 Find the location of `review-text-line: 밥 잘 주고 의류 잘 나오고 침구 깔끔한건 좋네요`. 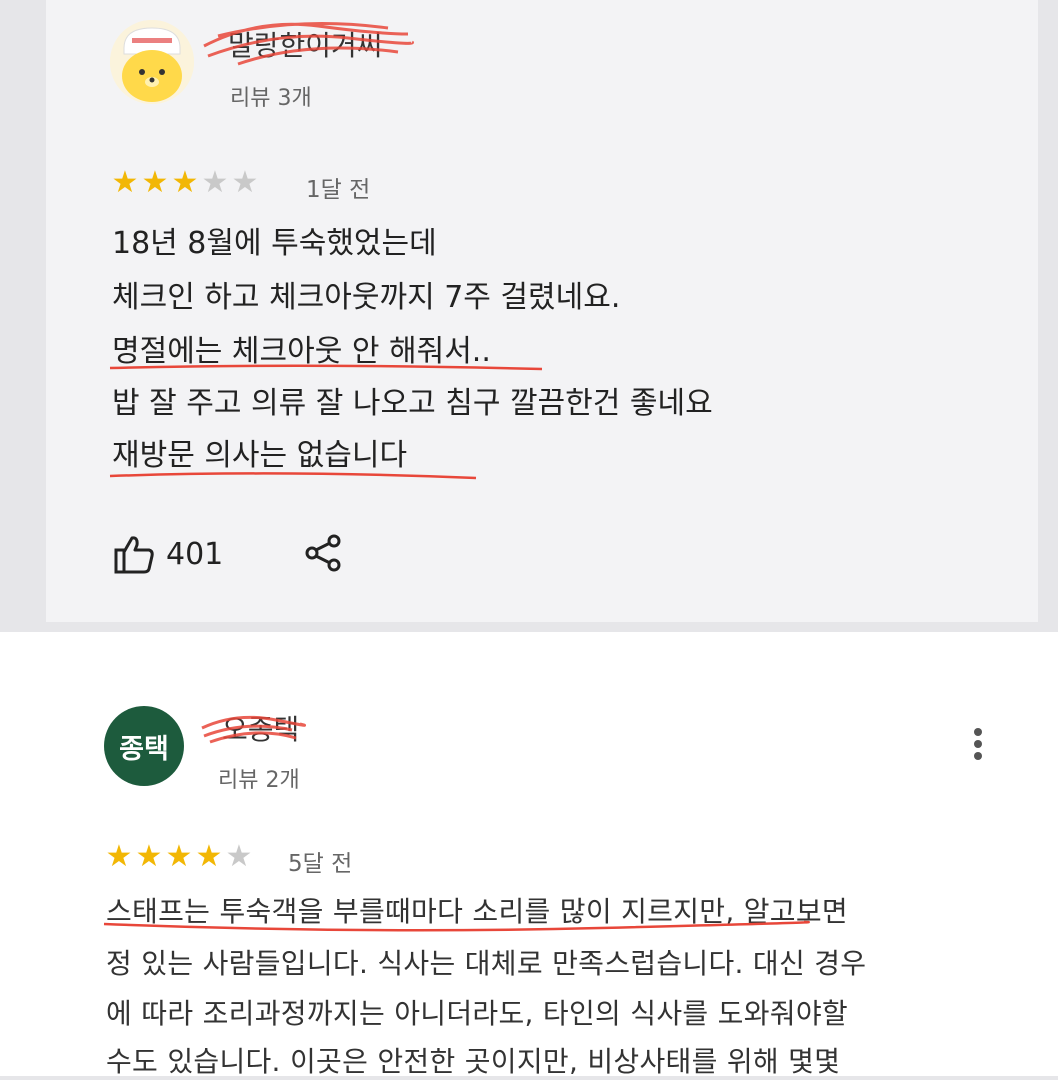

review-text-line: 밥 잘 주고 의류 잘 나오고 침구 깔끔한건 좋네요 is located at coordinates (412, 403).